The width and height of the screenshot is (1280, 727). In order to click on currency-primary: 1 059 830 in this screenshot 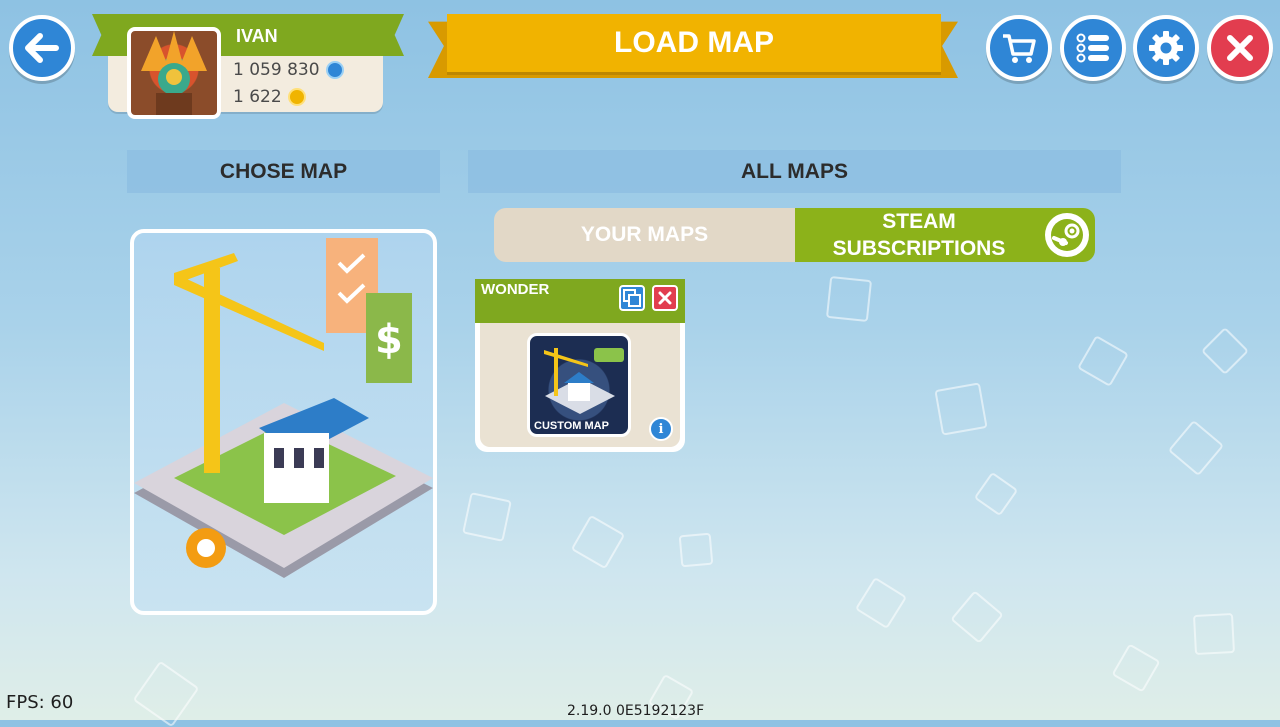, I will do `click(288, 70)`.